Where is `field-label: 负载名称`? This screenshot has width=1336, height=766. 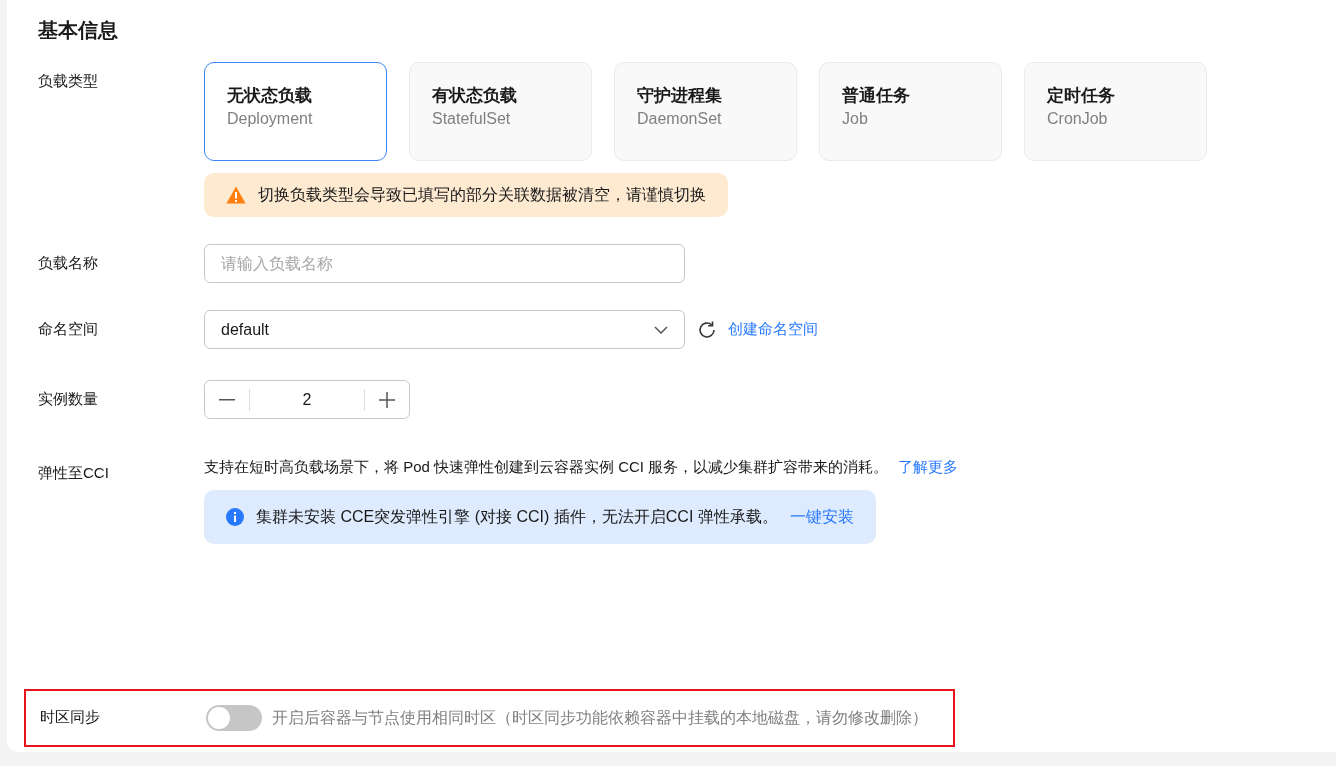
field-label: 负载名称 is located at coordinates (68, 263).